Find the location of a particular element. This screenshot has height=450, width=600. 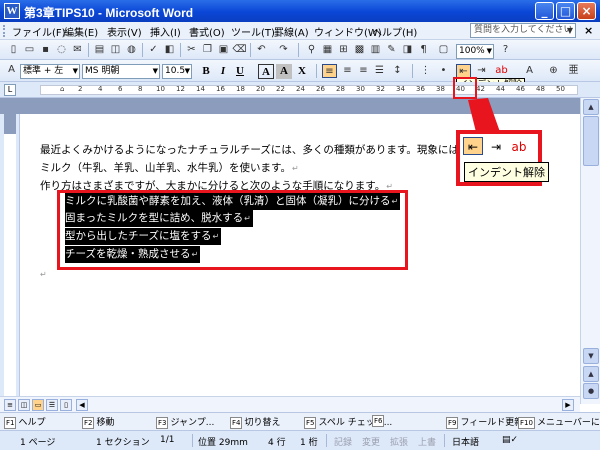

tab-selector: L is located at coordinates (10, 90).